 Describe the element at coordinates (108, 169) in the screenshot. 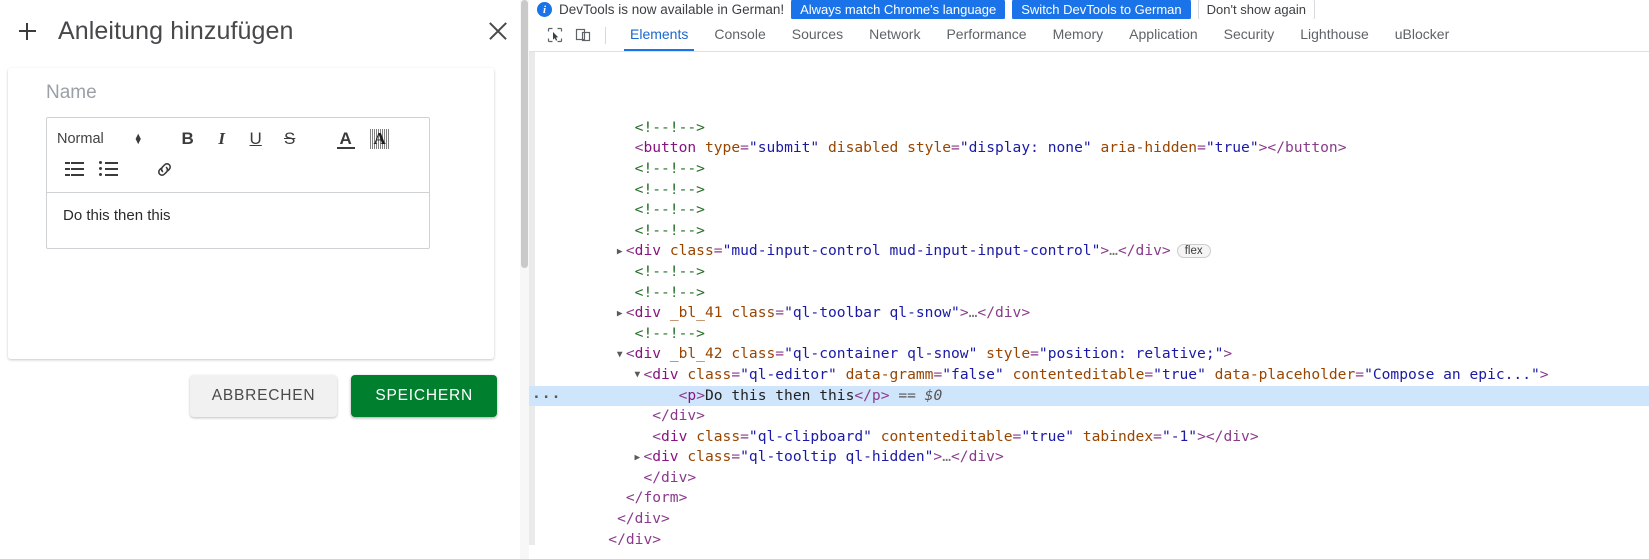

I see `bullet-list-button` at that location.